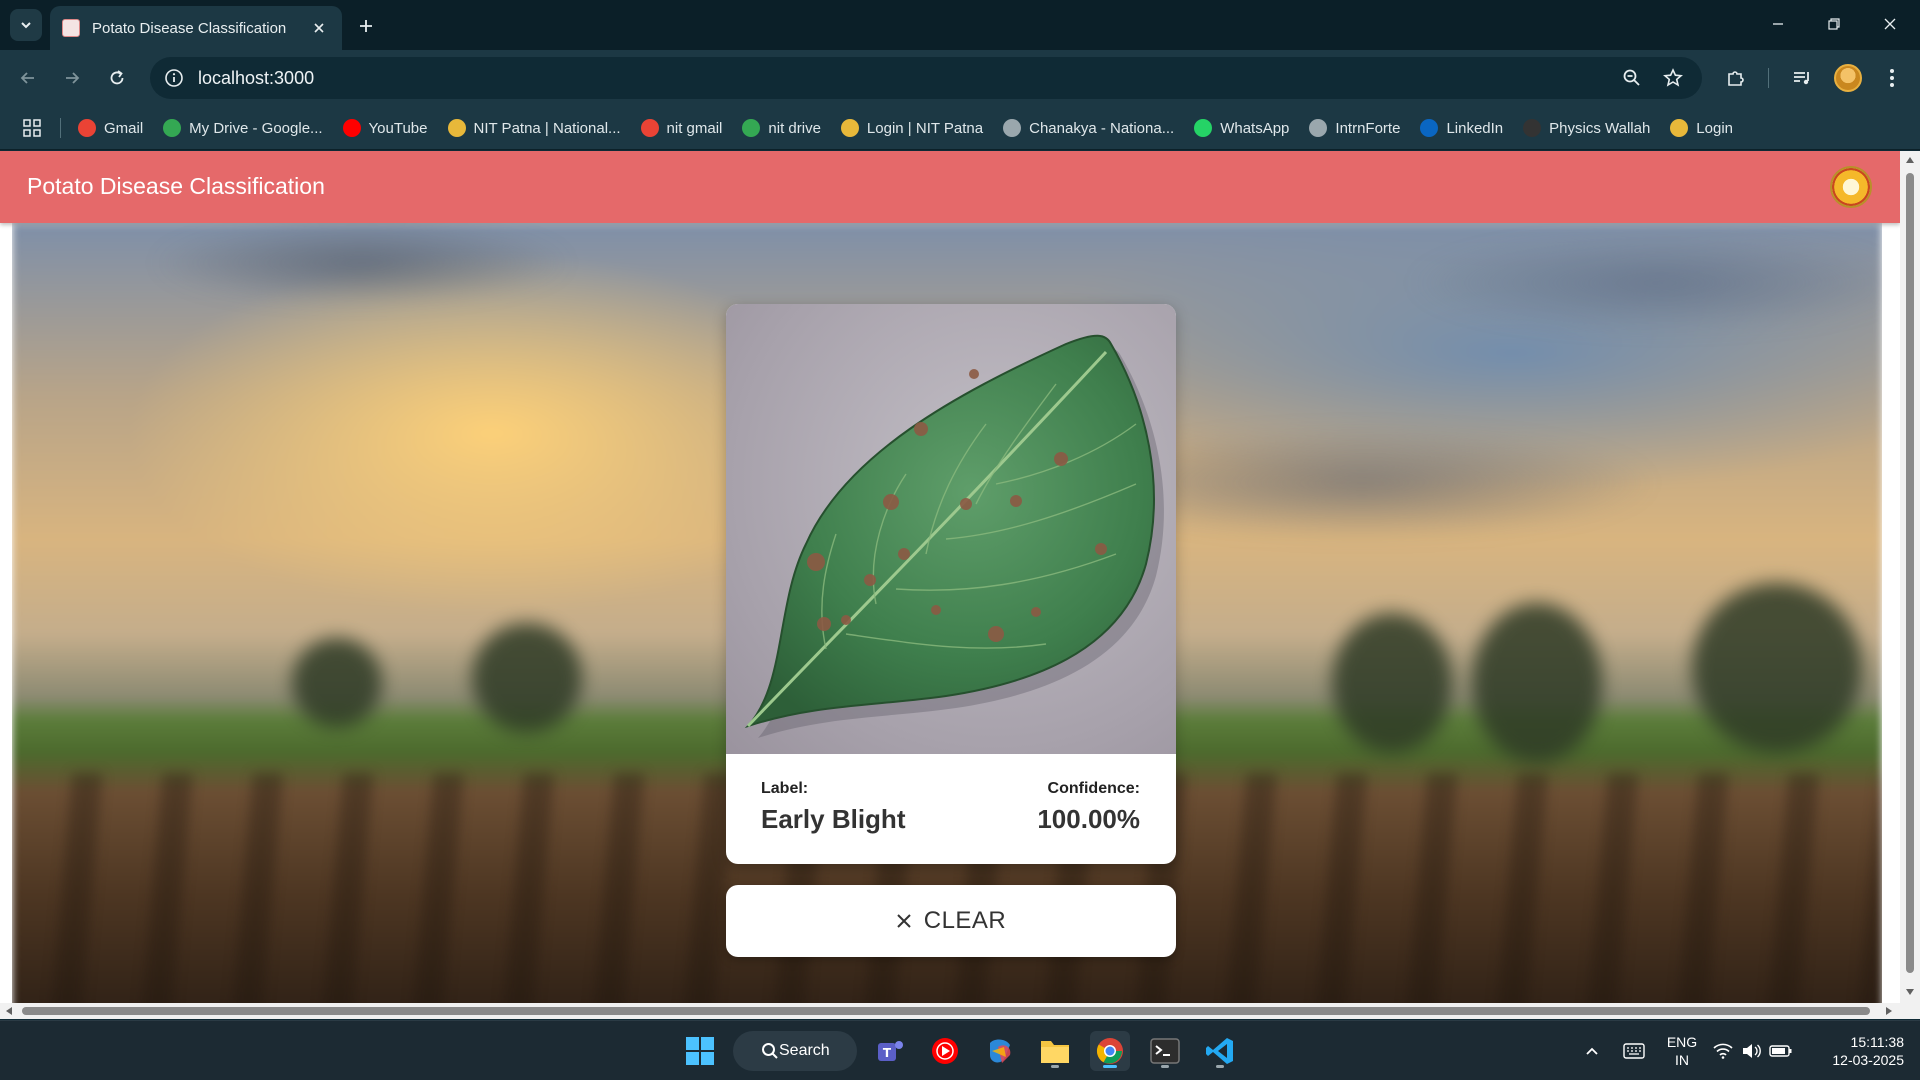  What do you see at coordinates (1055, 1051) in the screenshot?
I see `file-explorer-app` at bounding box center [1055, 1051].